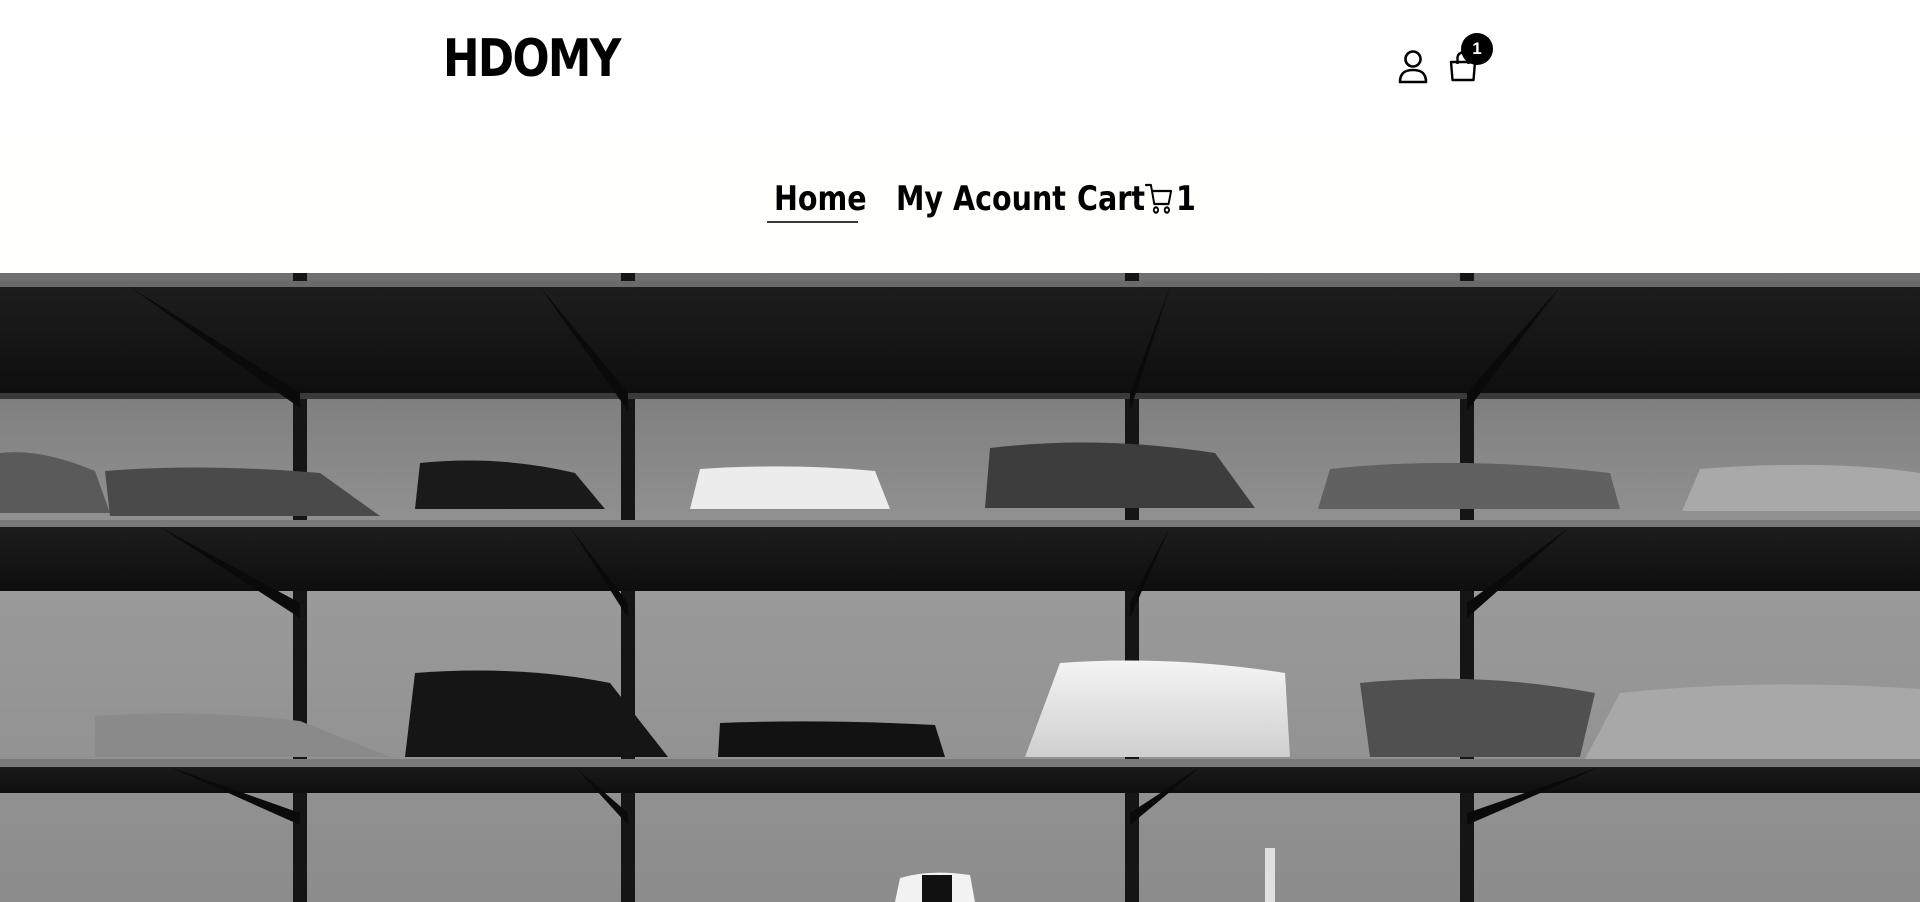  I want to click on shopping-cart-icon, so click(1158, 198).